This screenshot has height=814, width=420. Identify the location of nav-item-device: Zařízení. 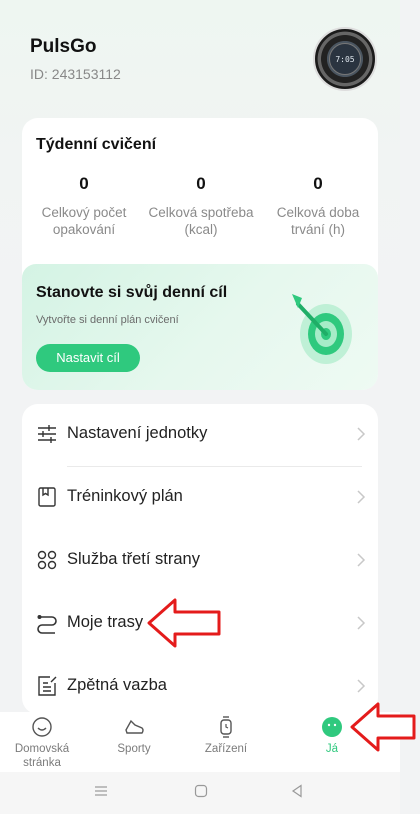
(226, 736).